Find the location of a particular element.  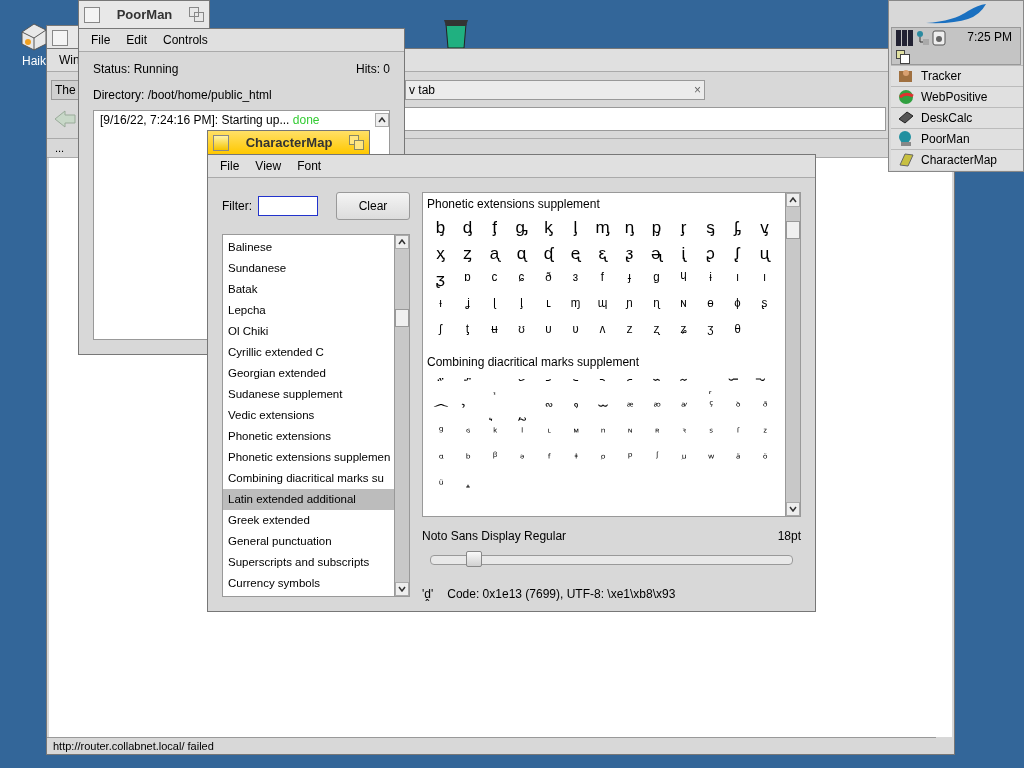

character-cell: ᷔ is located at coordinates (629, 412).